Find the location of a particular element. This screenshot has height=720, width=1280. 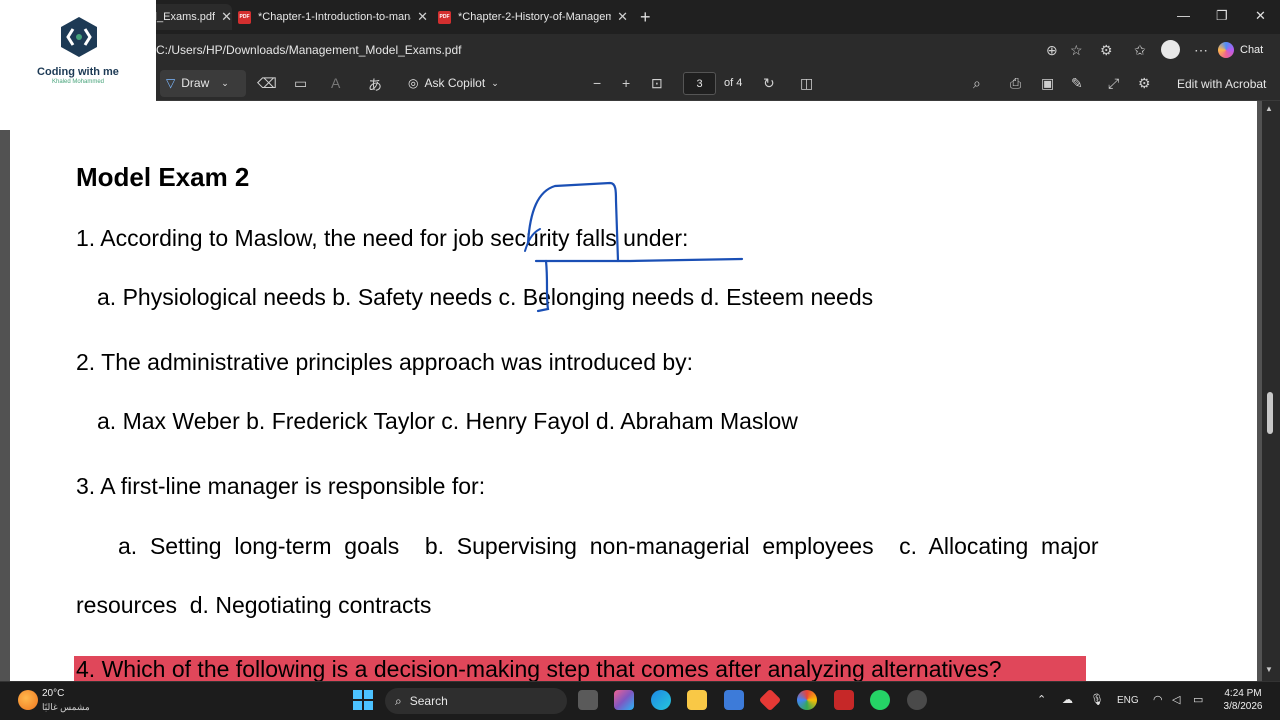

chat-label: Chat is located at coordinates (1252, 50).